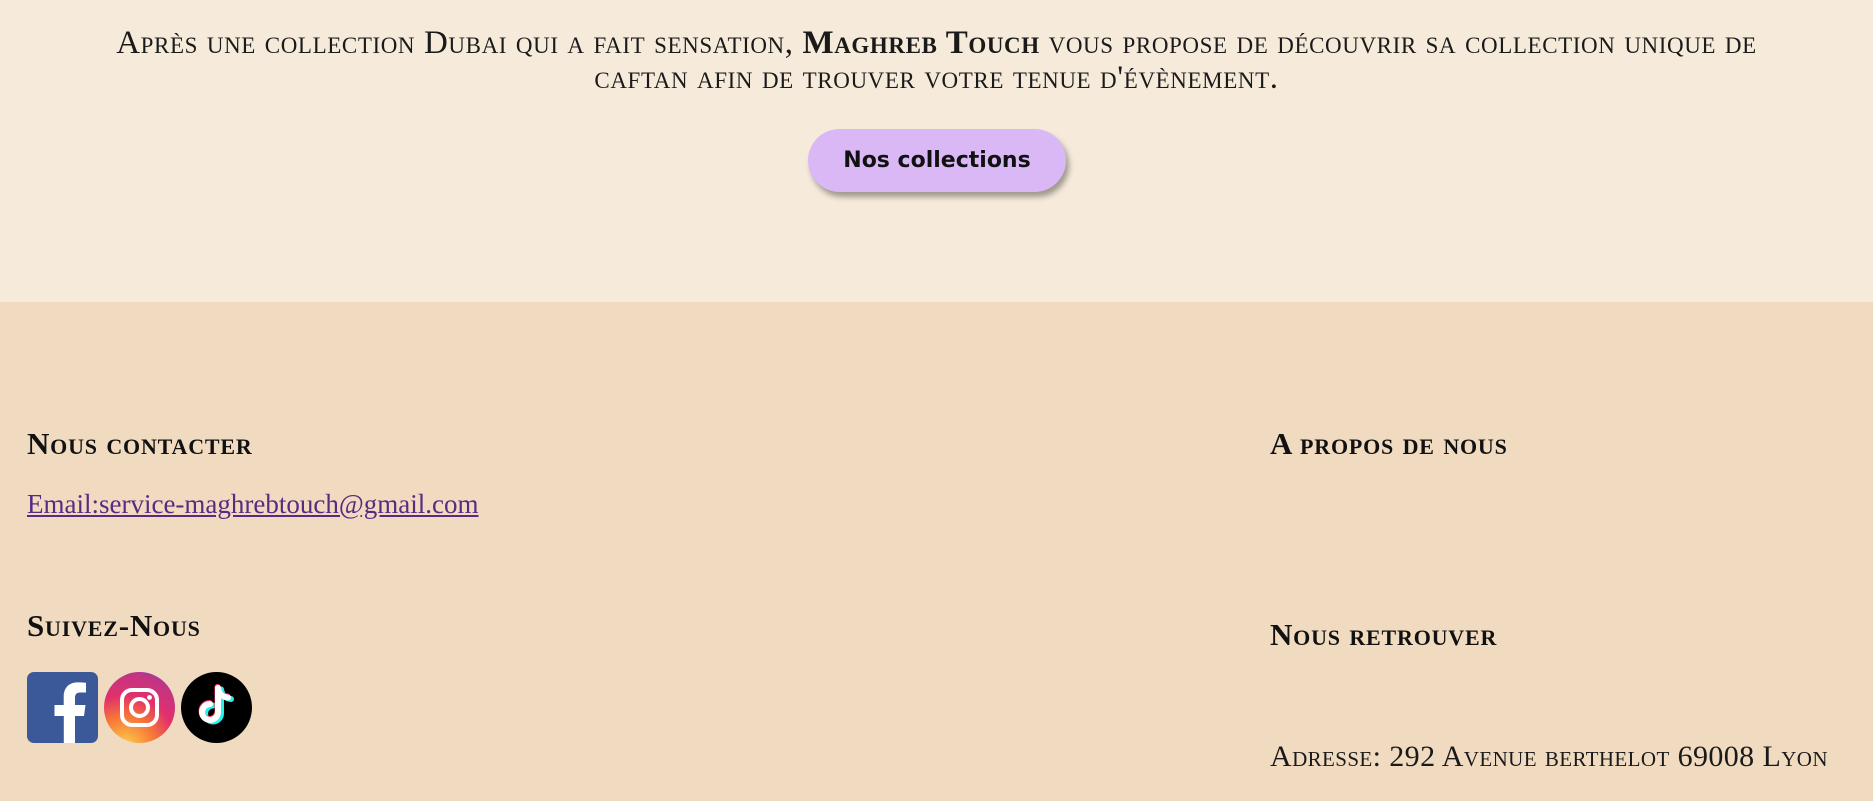 The height and width of the screenshot is (801, 1873). I want to click on follow-heading: Suivez-Nous, so click(114, 625).